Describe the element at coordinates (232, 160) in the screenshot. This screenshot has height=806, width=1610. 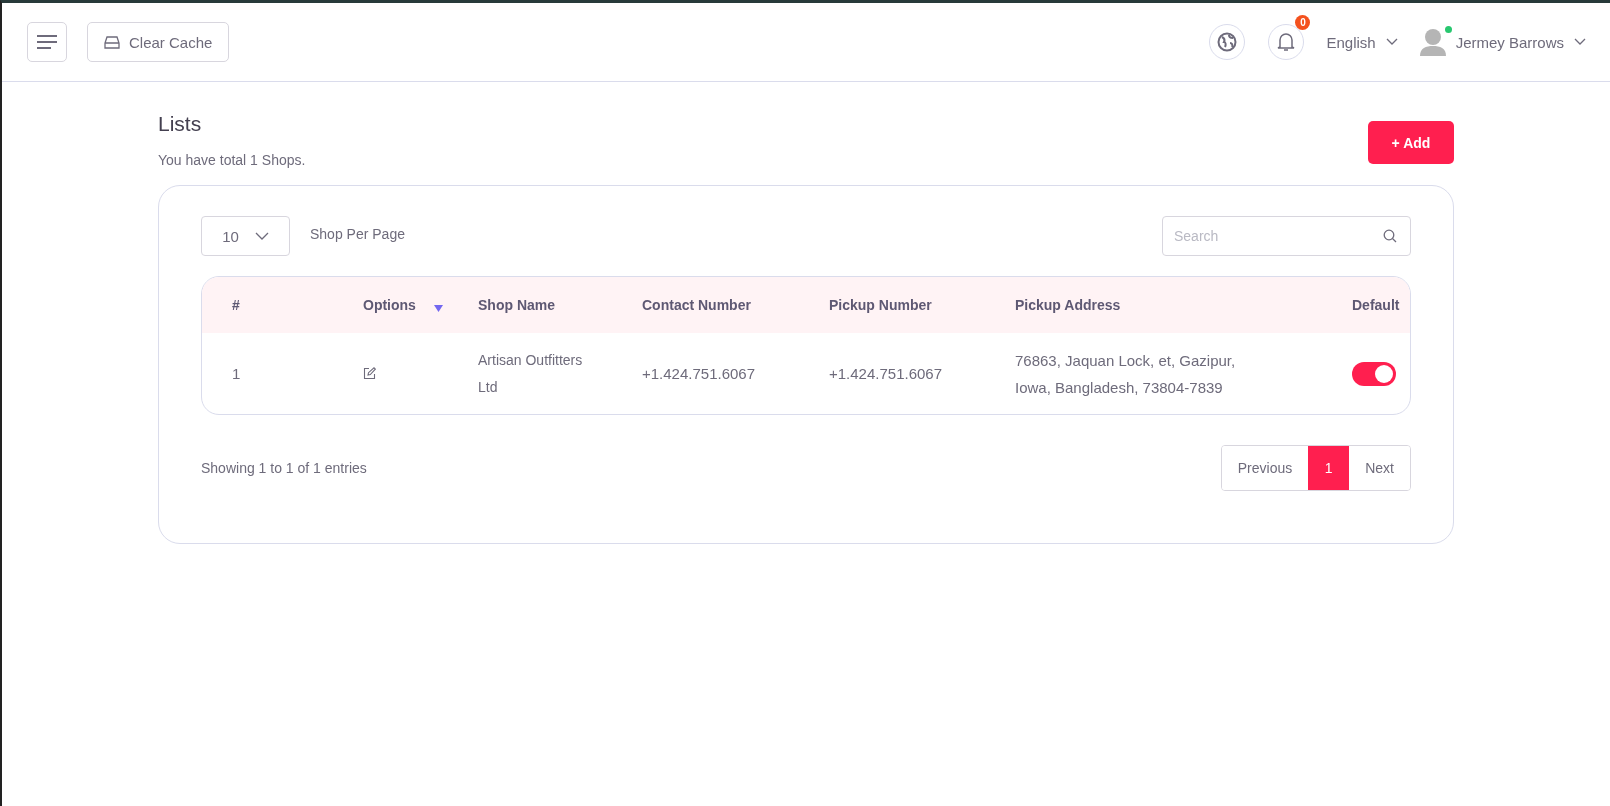
I see `page-subtitle: You have total 1 Shops.` at that location.